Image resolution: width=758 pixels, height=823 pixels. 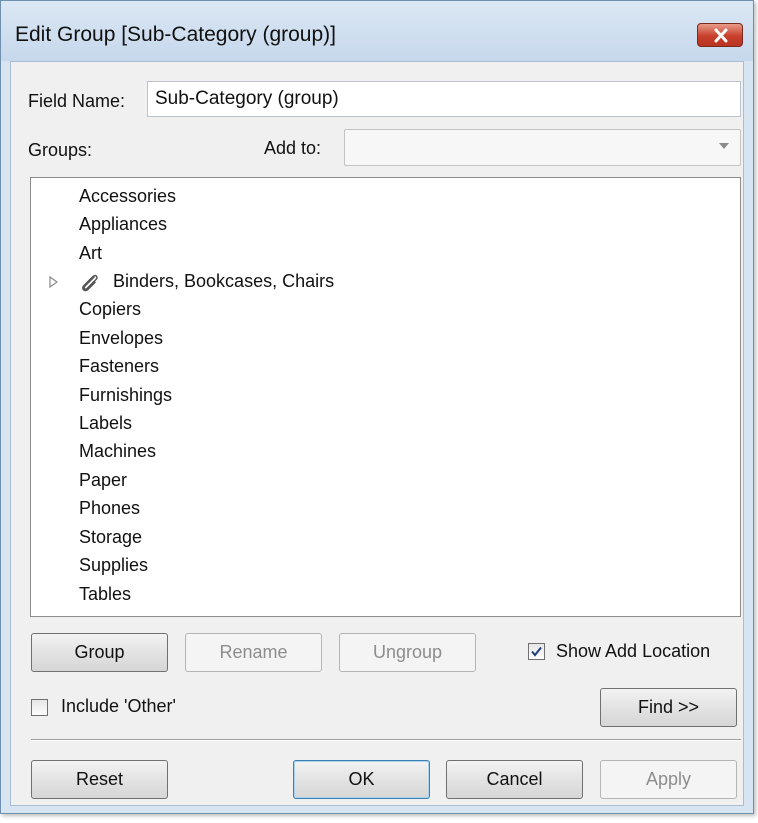 I want to click on list-item: Fasteners, so click(x=119, y=366).